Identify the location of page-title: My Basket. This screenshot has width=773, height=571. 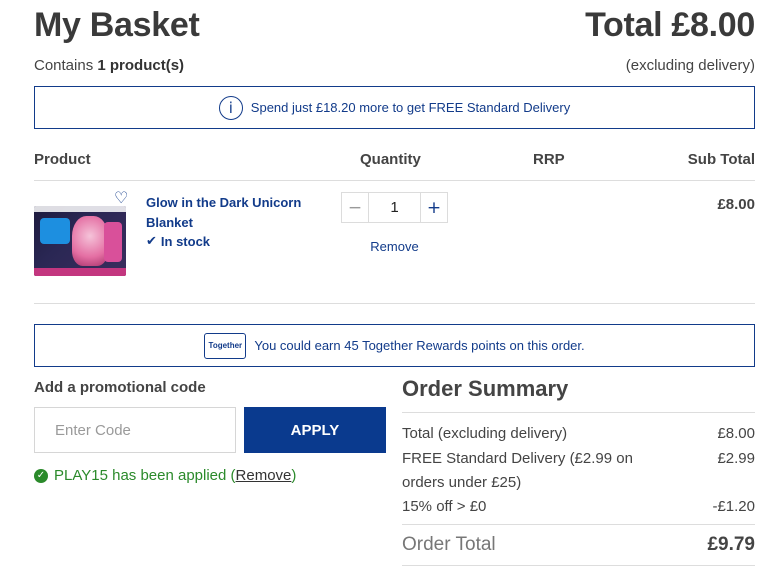
(117, 25).